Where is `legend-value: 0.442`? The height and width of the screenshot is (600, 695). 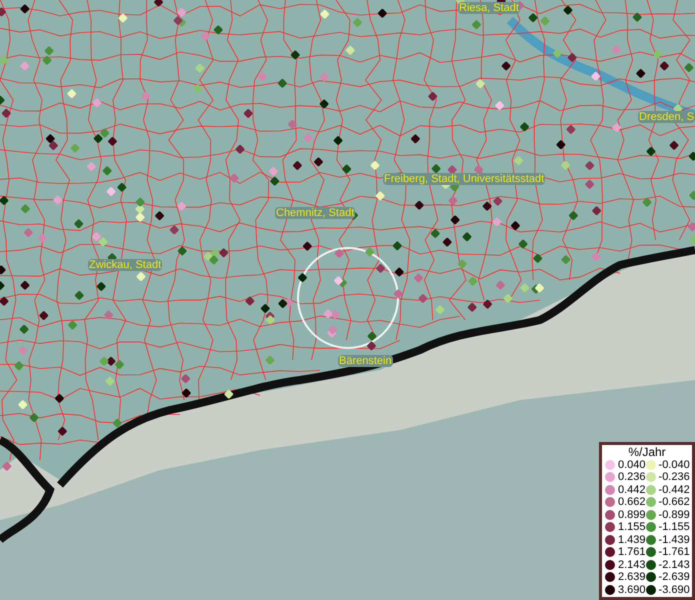
legend-value: 0.442 is located at coordinates (632, 490).